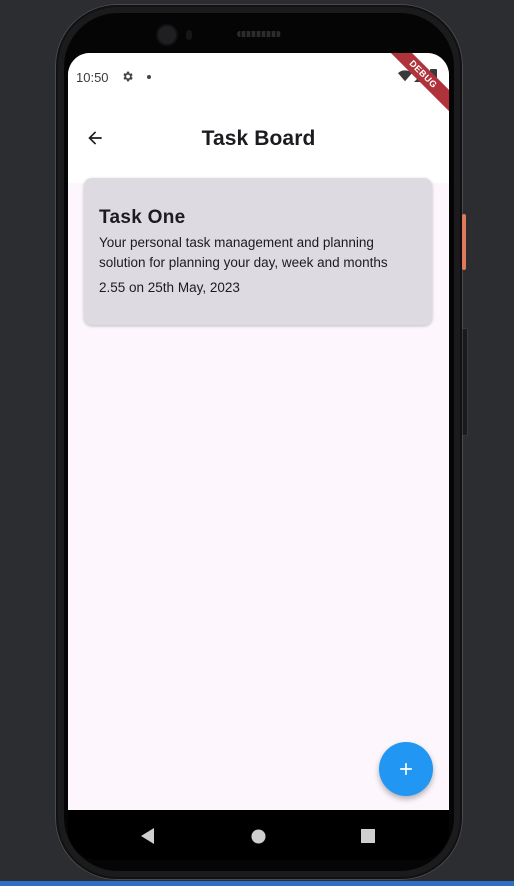  I want to click on nav-home-button, so click(258, 836).